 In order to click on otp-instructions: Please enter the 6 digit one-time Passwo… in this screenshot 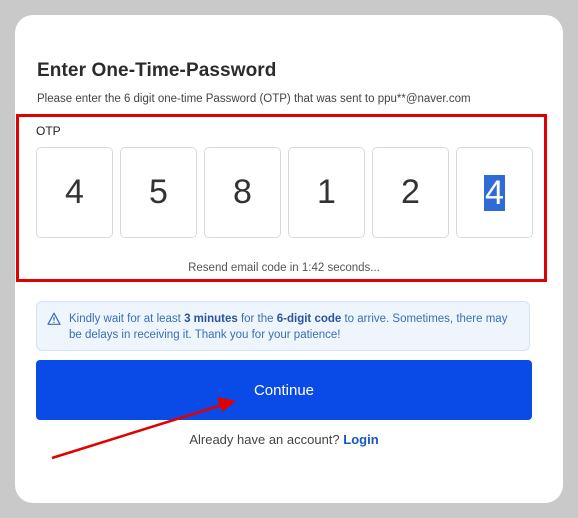, I will do `click(254, 99)`.